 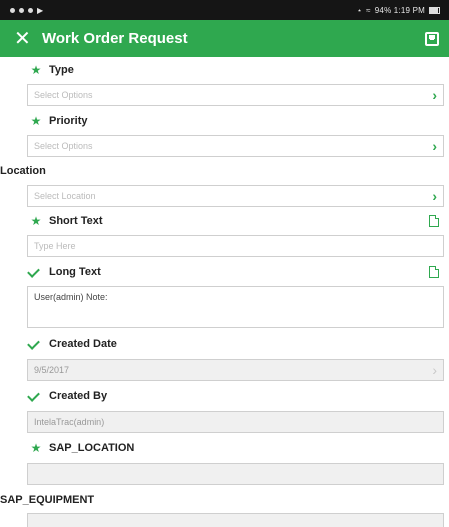 I want to click on type-label-row: ★ Type, so click(x=234, y=70).